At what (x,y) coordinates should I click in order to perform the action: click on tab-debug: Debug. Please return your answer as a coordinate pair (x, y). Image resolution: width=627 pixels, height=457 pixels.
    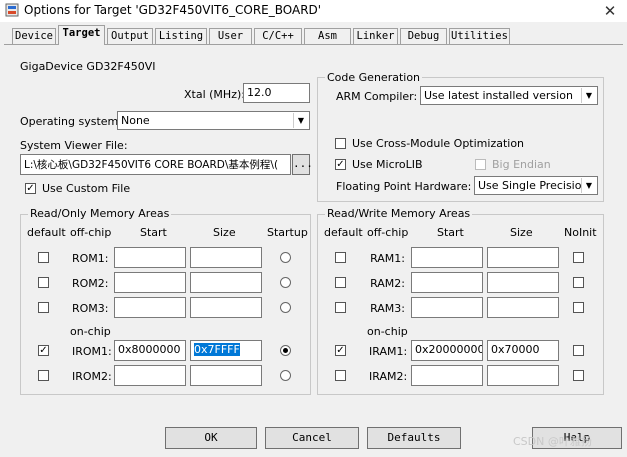
    Looking at the image, I should click on (423, 36).